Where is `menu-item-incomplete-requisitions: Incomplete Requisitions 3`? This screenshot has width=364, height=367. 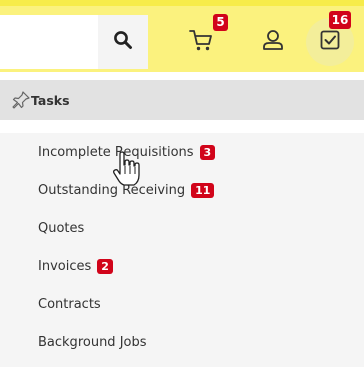 menu-item-incomplete-requisitions: Incomplete Requisitions 3 is located at coordinates (182, 152).